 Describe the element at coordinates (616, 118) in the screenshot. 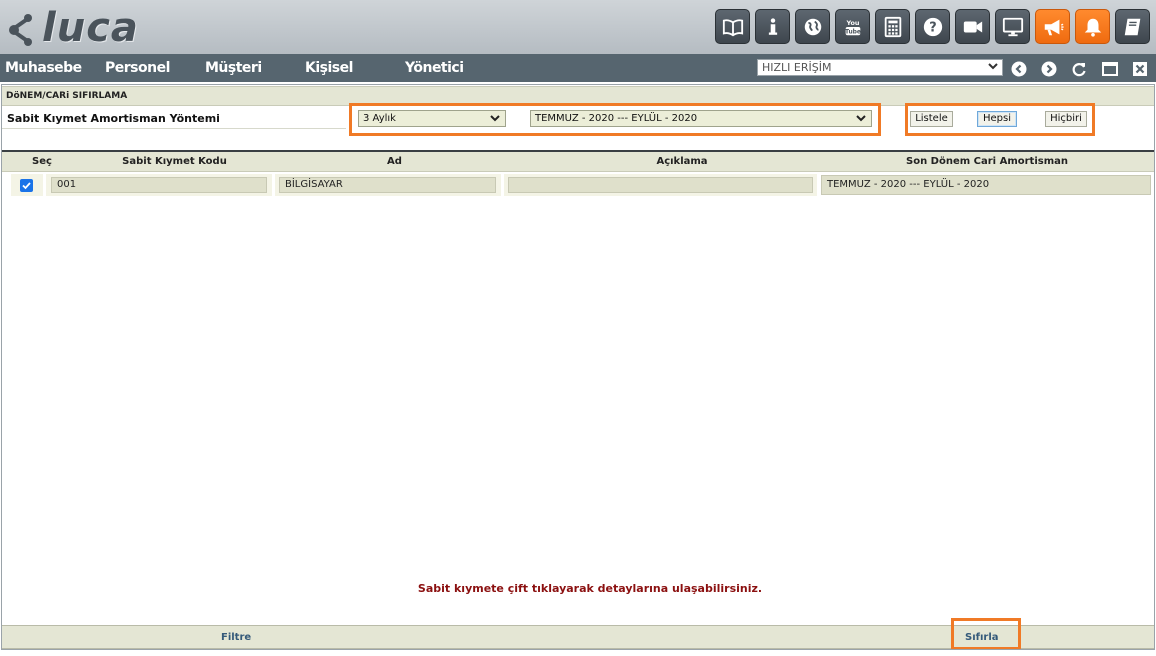

I see `period-range-value: TEMMUZ - 2020 --- EYLÜL - 2020` at that location.